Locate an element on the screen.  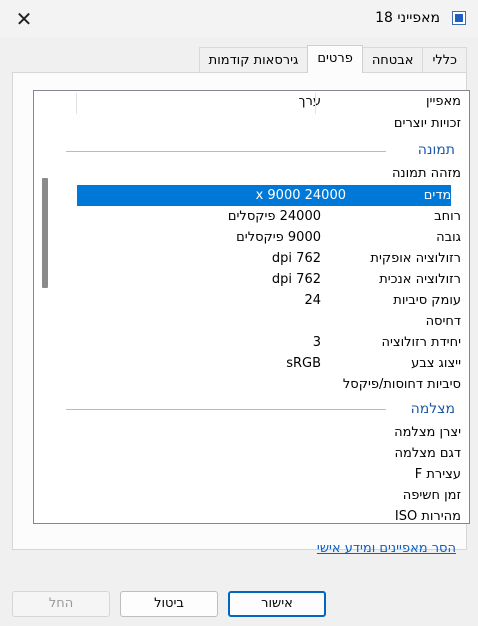
property-value: 24000 פיקסלים is located at coordinates (274, 216).